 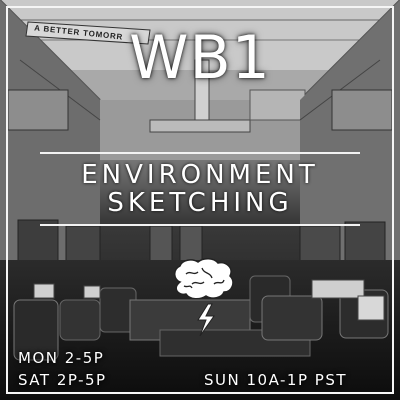 I want to click on workshop-code: WB1, so click(x=200, y=58).